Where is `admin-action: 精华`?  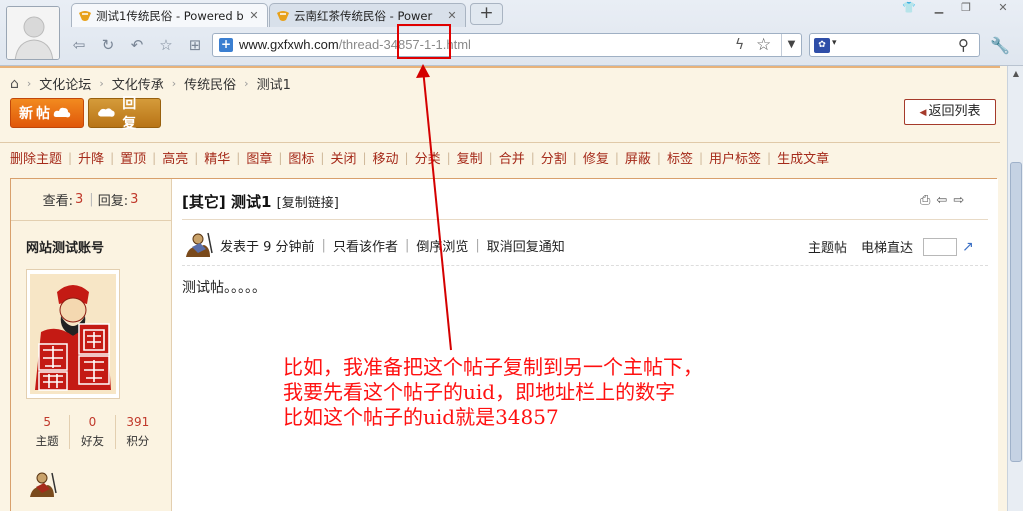 admin-action: 精华 is located at coordinates (217, 157).